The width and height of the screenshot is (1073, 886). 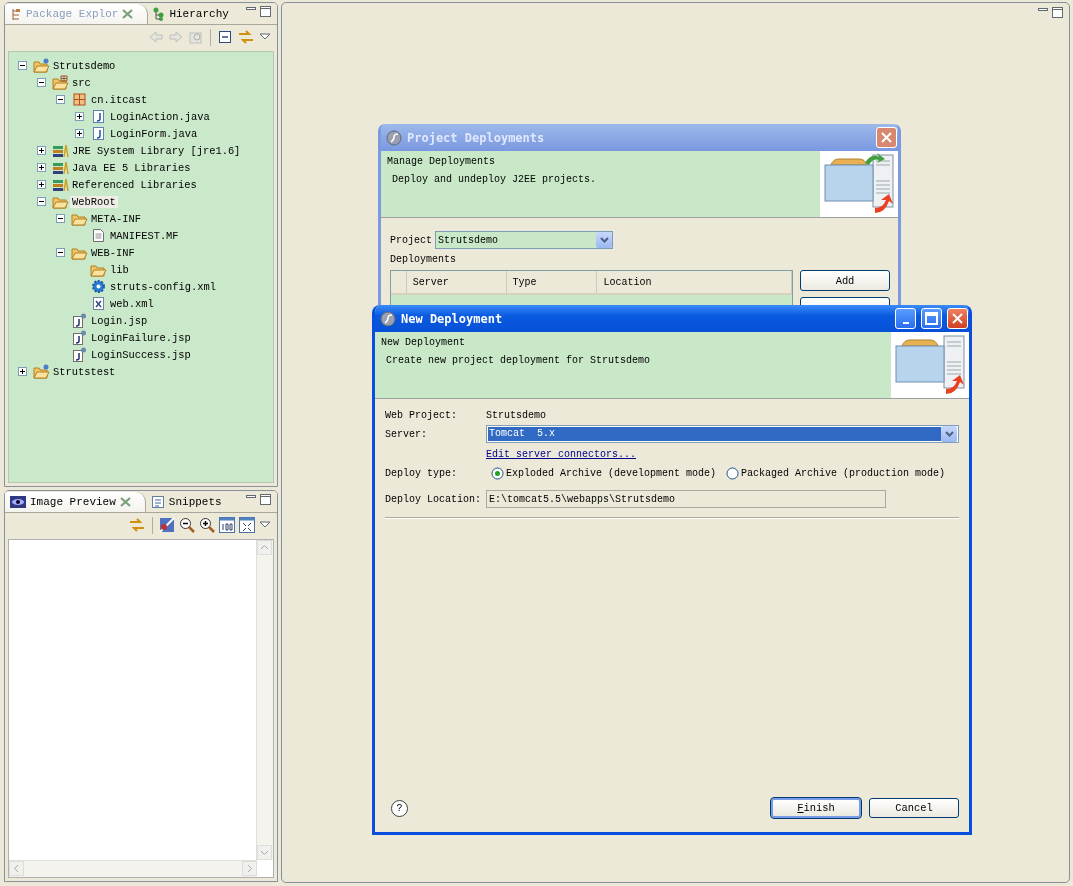 I want to click on dialog-title: New Deployment, so click(x=452, y=318).